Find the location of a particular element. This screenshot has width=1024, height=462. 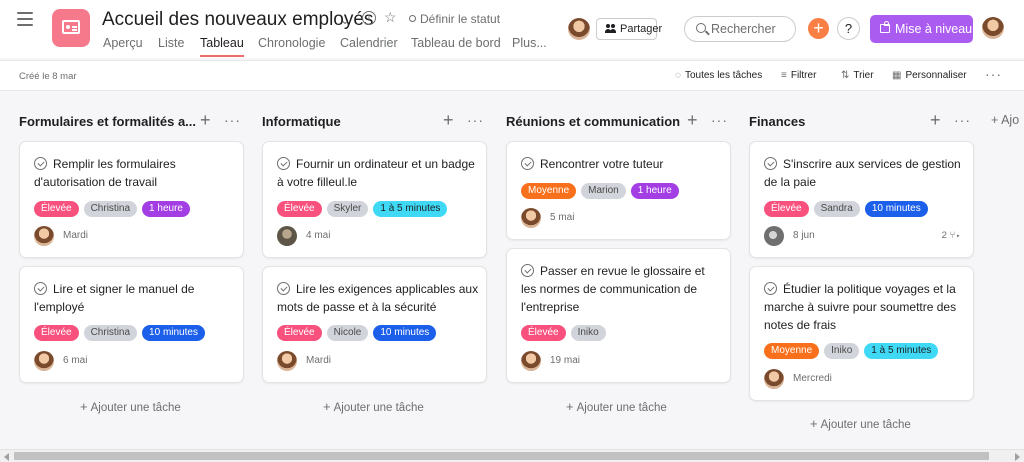

column-title: Réunions et communication is located at coordinates (593, 121).